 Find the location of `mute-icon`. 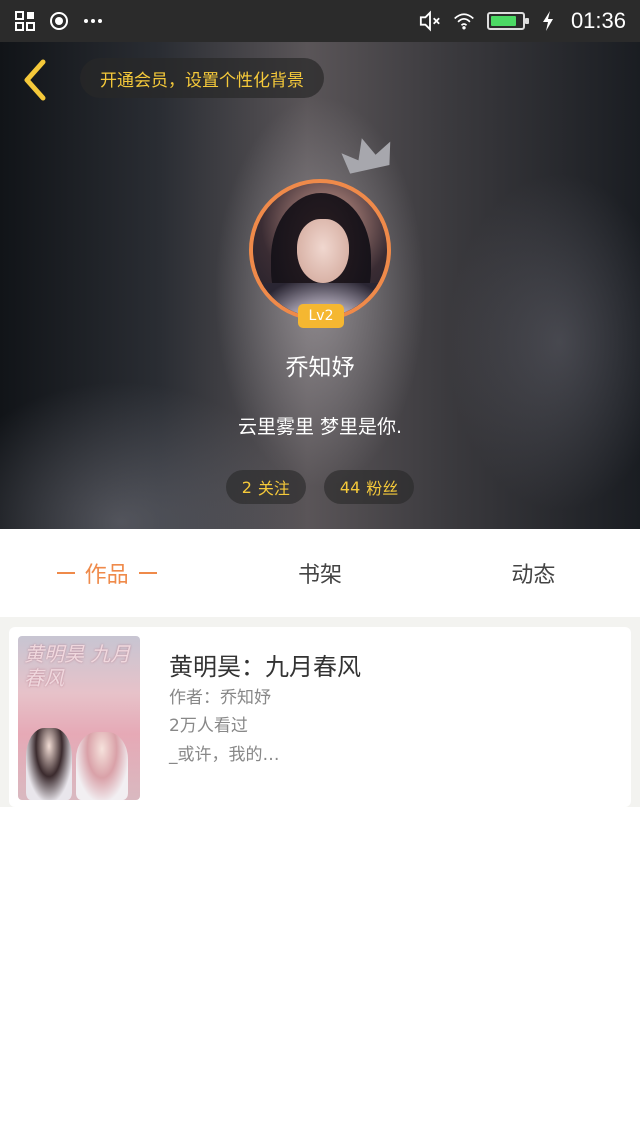

mute-icon is located at coordinates (430, 21).